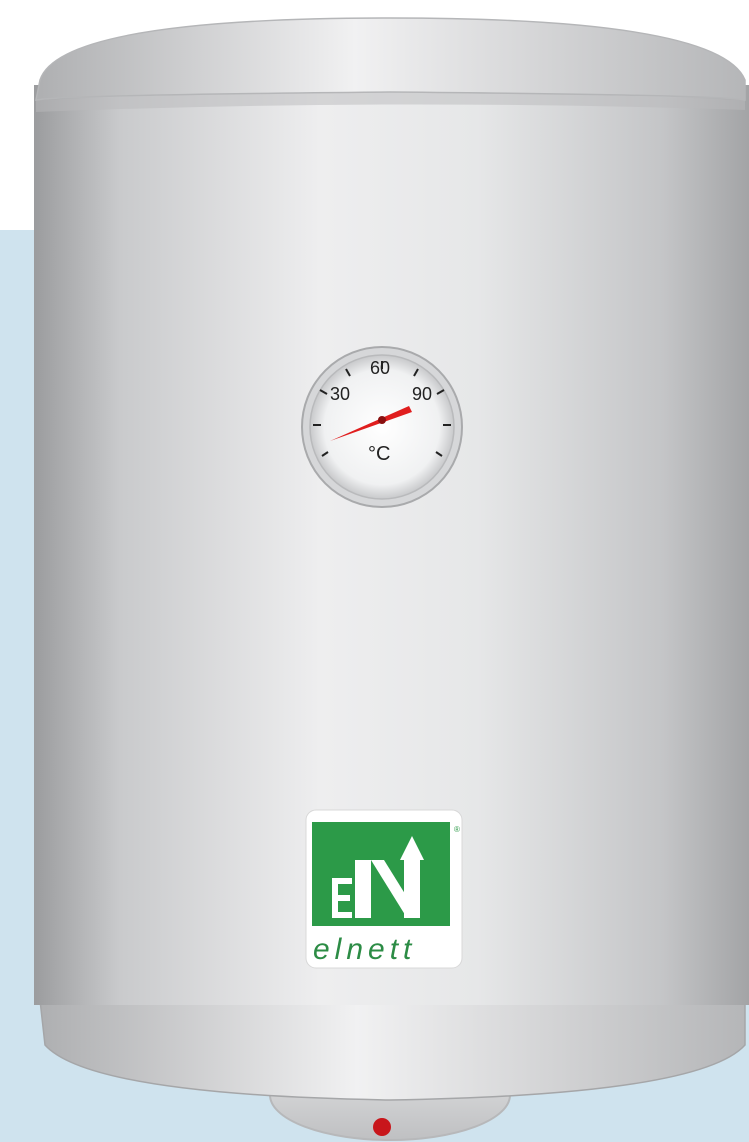 This screenshot has width=749, height=1142. I want to click on registered-mark: ®, so click(457, 829).